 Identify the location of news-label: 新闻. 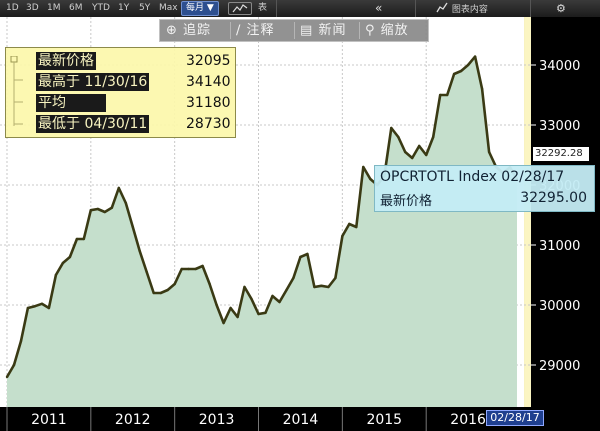
(332, 30).